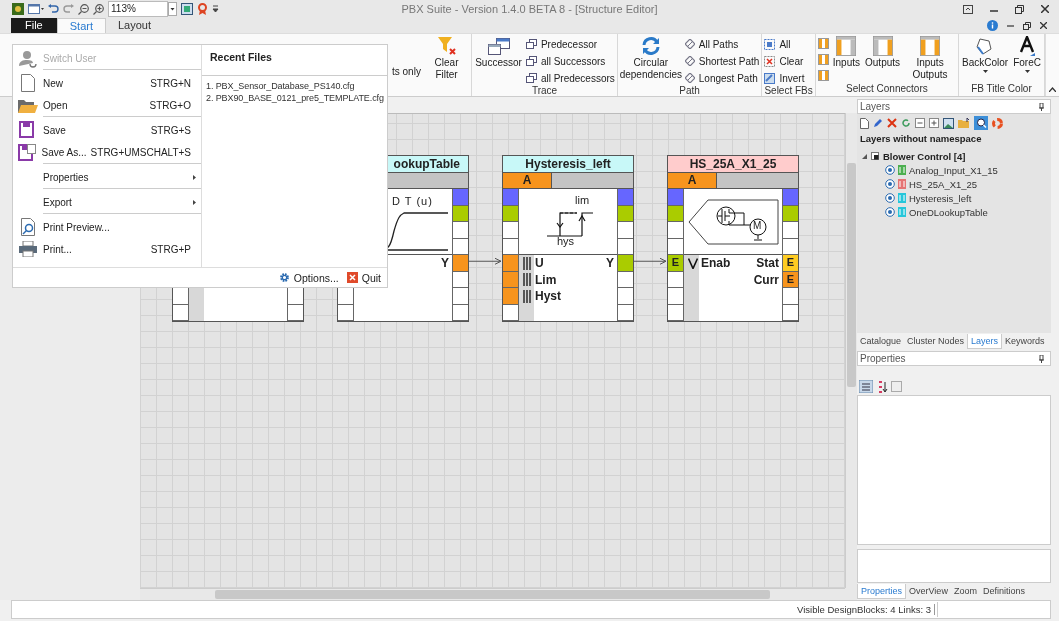  Describe the element at coordinates (215, 9) in the screenshot. I see `customize-arrow-icon` at that location.